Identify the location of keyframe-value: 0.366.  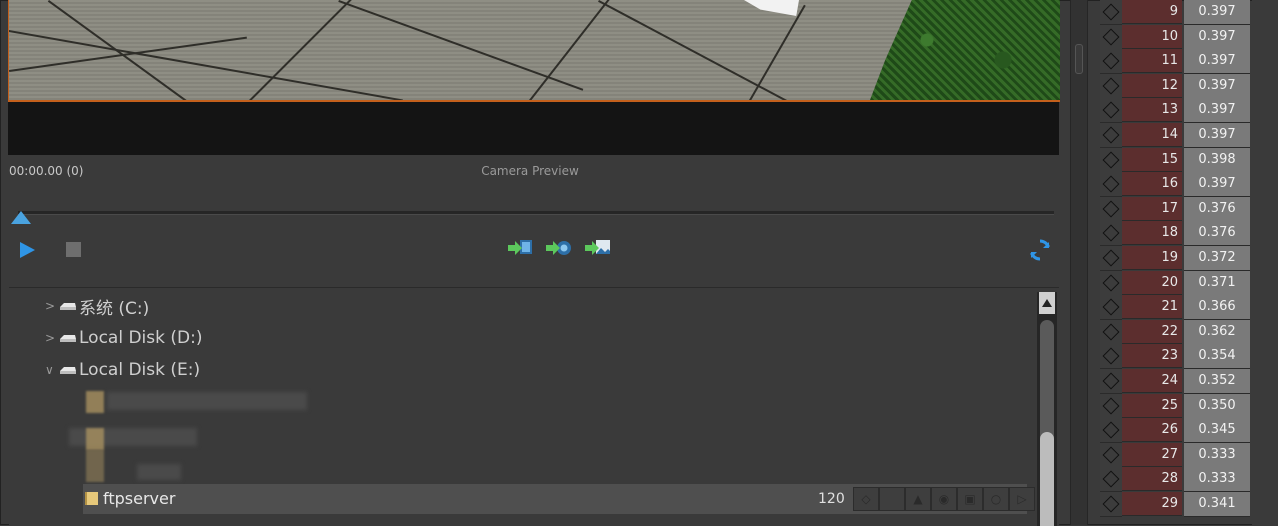
(1217, 308).